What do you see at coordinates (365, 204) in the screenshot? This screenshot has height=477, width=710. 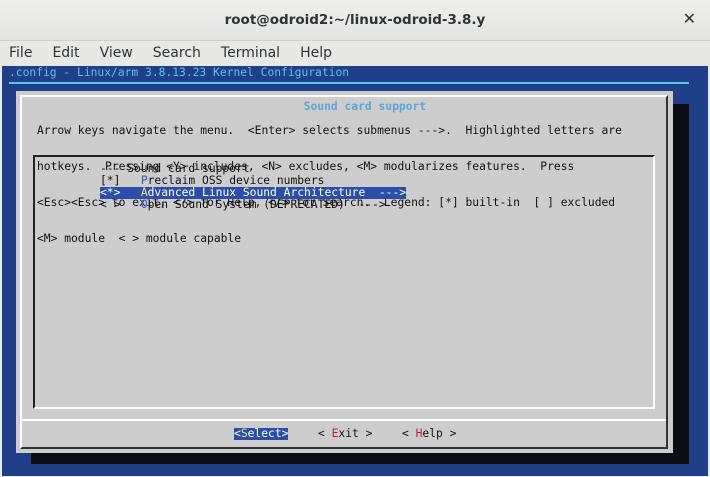 I see `submenu-arrow: --->` at bounding box center [365, 204].